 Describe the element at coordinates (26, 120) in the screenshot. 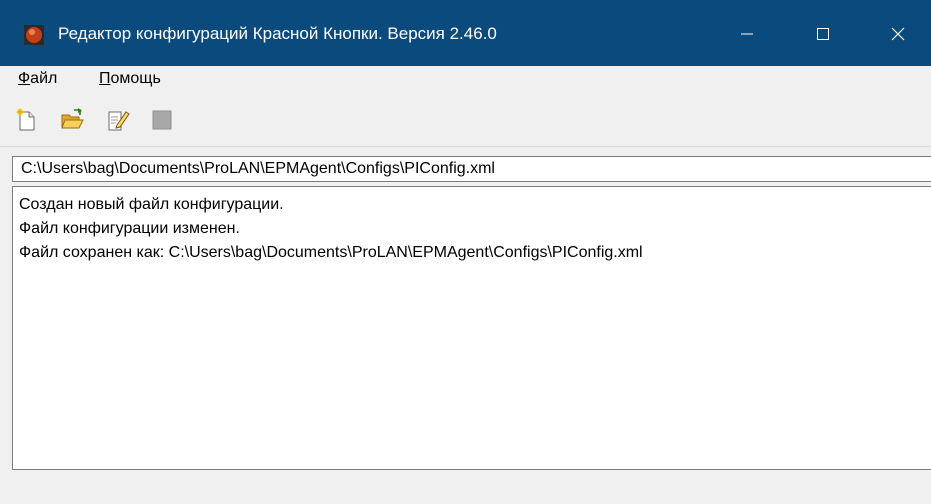

I see `new-file-icon` at that location.